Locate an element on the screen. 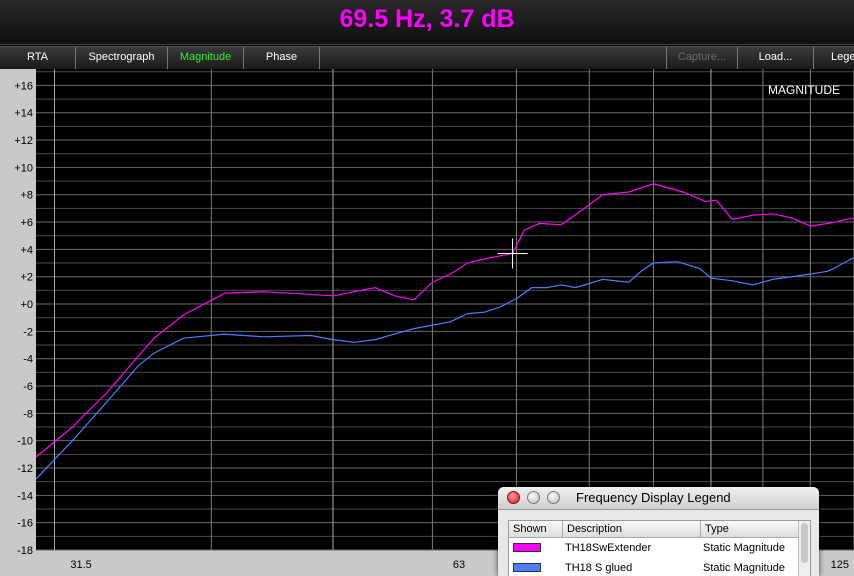  tab-magnitude-label: Magnitude is located at coordinates (205, 57).